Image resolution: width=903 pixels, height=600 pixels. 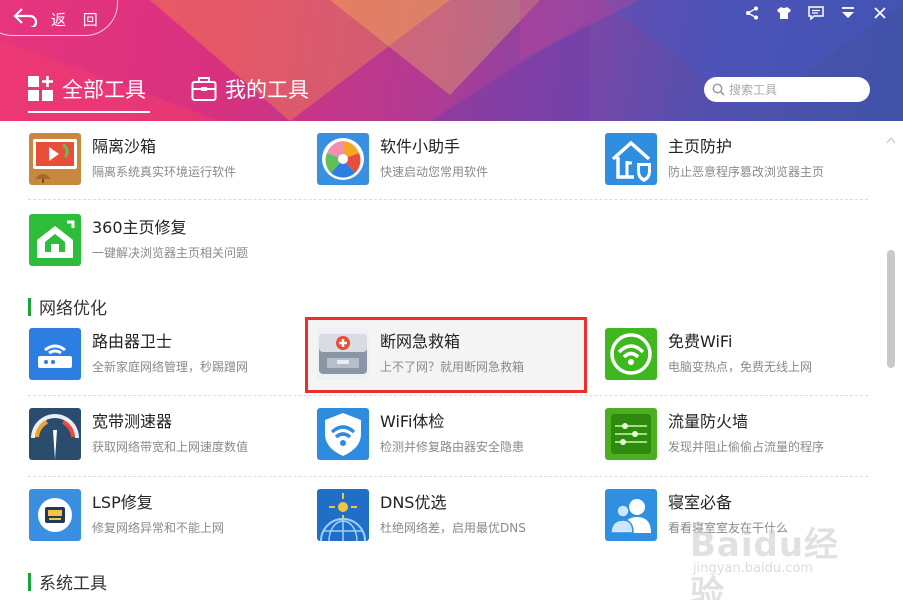 I want to click on tool-item-dns: DNS优选 杜绝网络差，启用最优DNS, so click(x=459, y=522).